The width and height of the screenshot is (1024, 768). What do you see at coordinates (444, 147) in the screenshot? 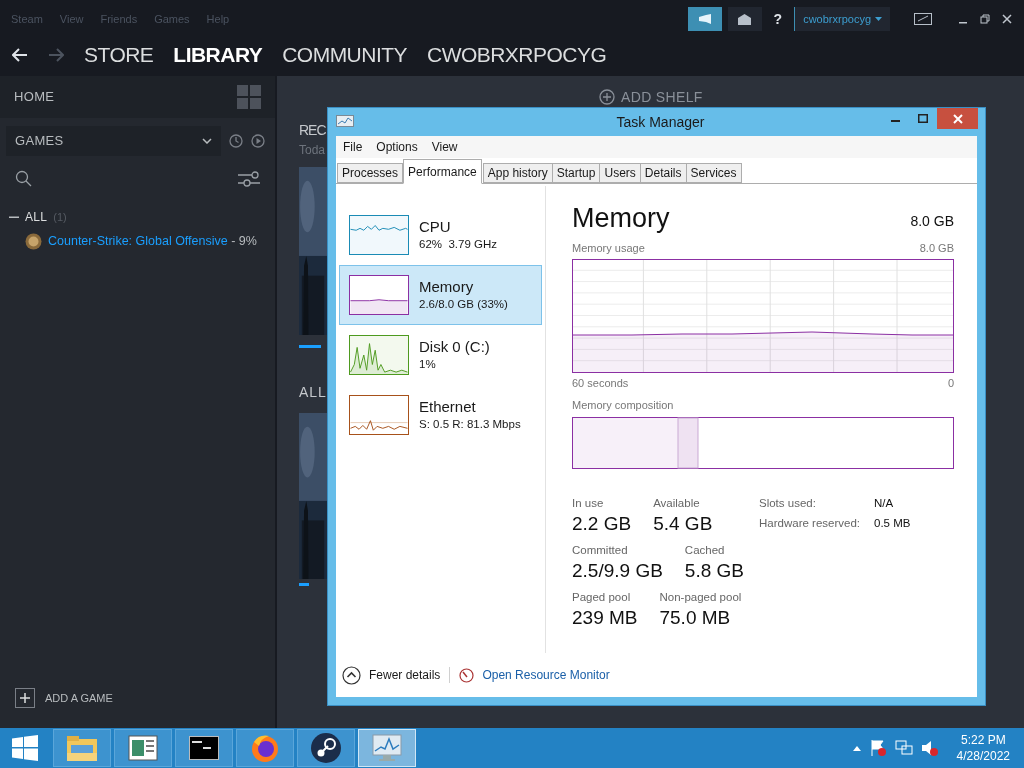
I see `menu-item: View` at bounding box center [444, 147].